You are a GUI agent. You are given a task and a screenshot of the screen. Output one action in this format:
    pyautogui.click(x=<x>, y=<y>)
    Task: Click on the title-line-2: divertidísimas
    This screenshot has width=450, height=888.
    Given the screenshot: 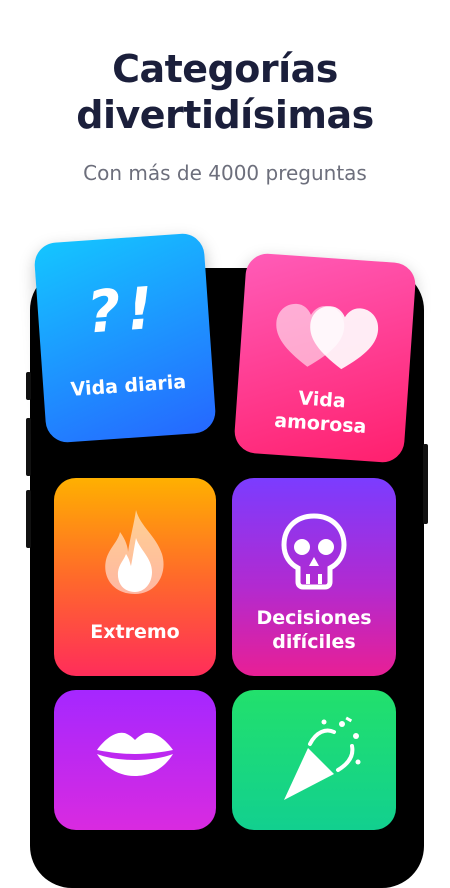 What is the action you would take?
    pyautogui.click(x=225, y=115)
    